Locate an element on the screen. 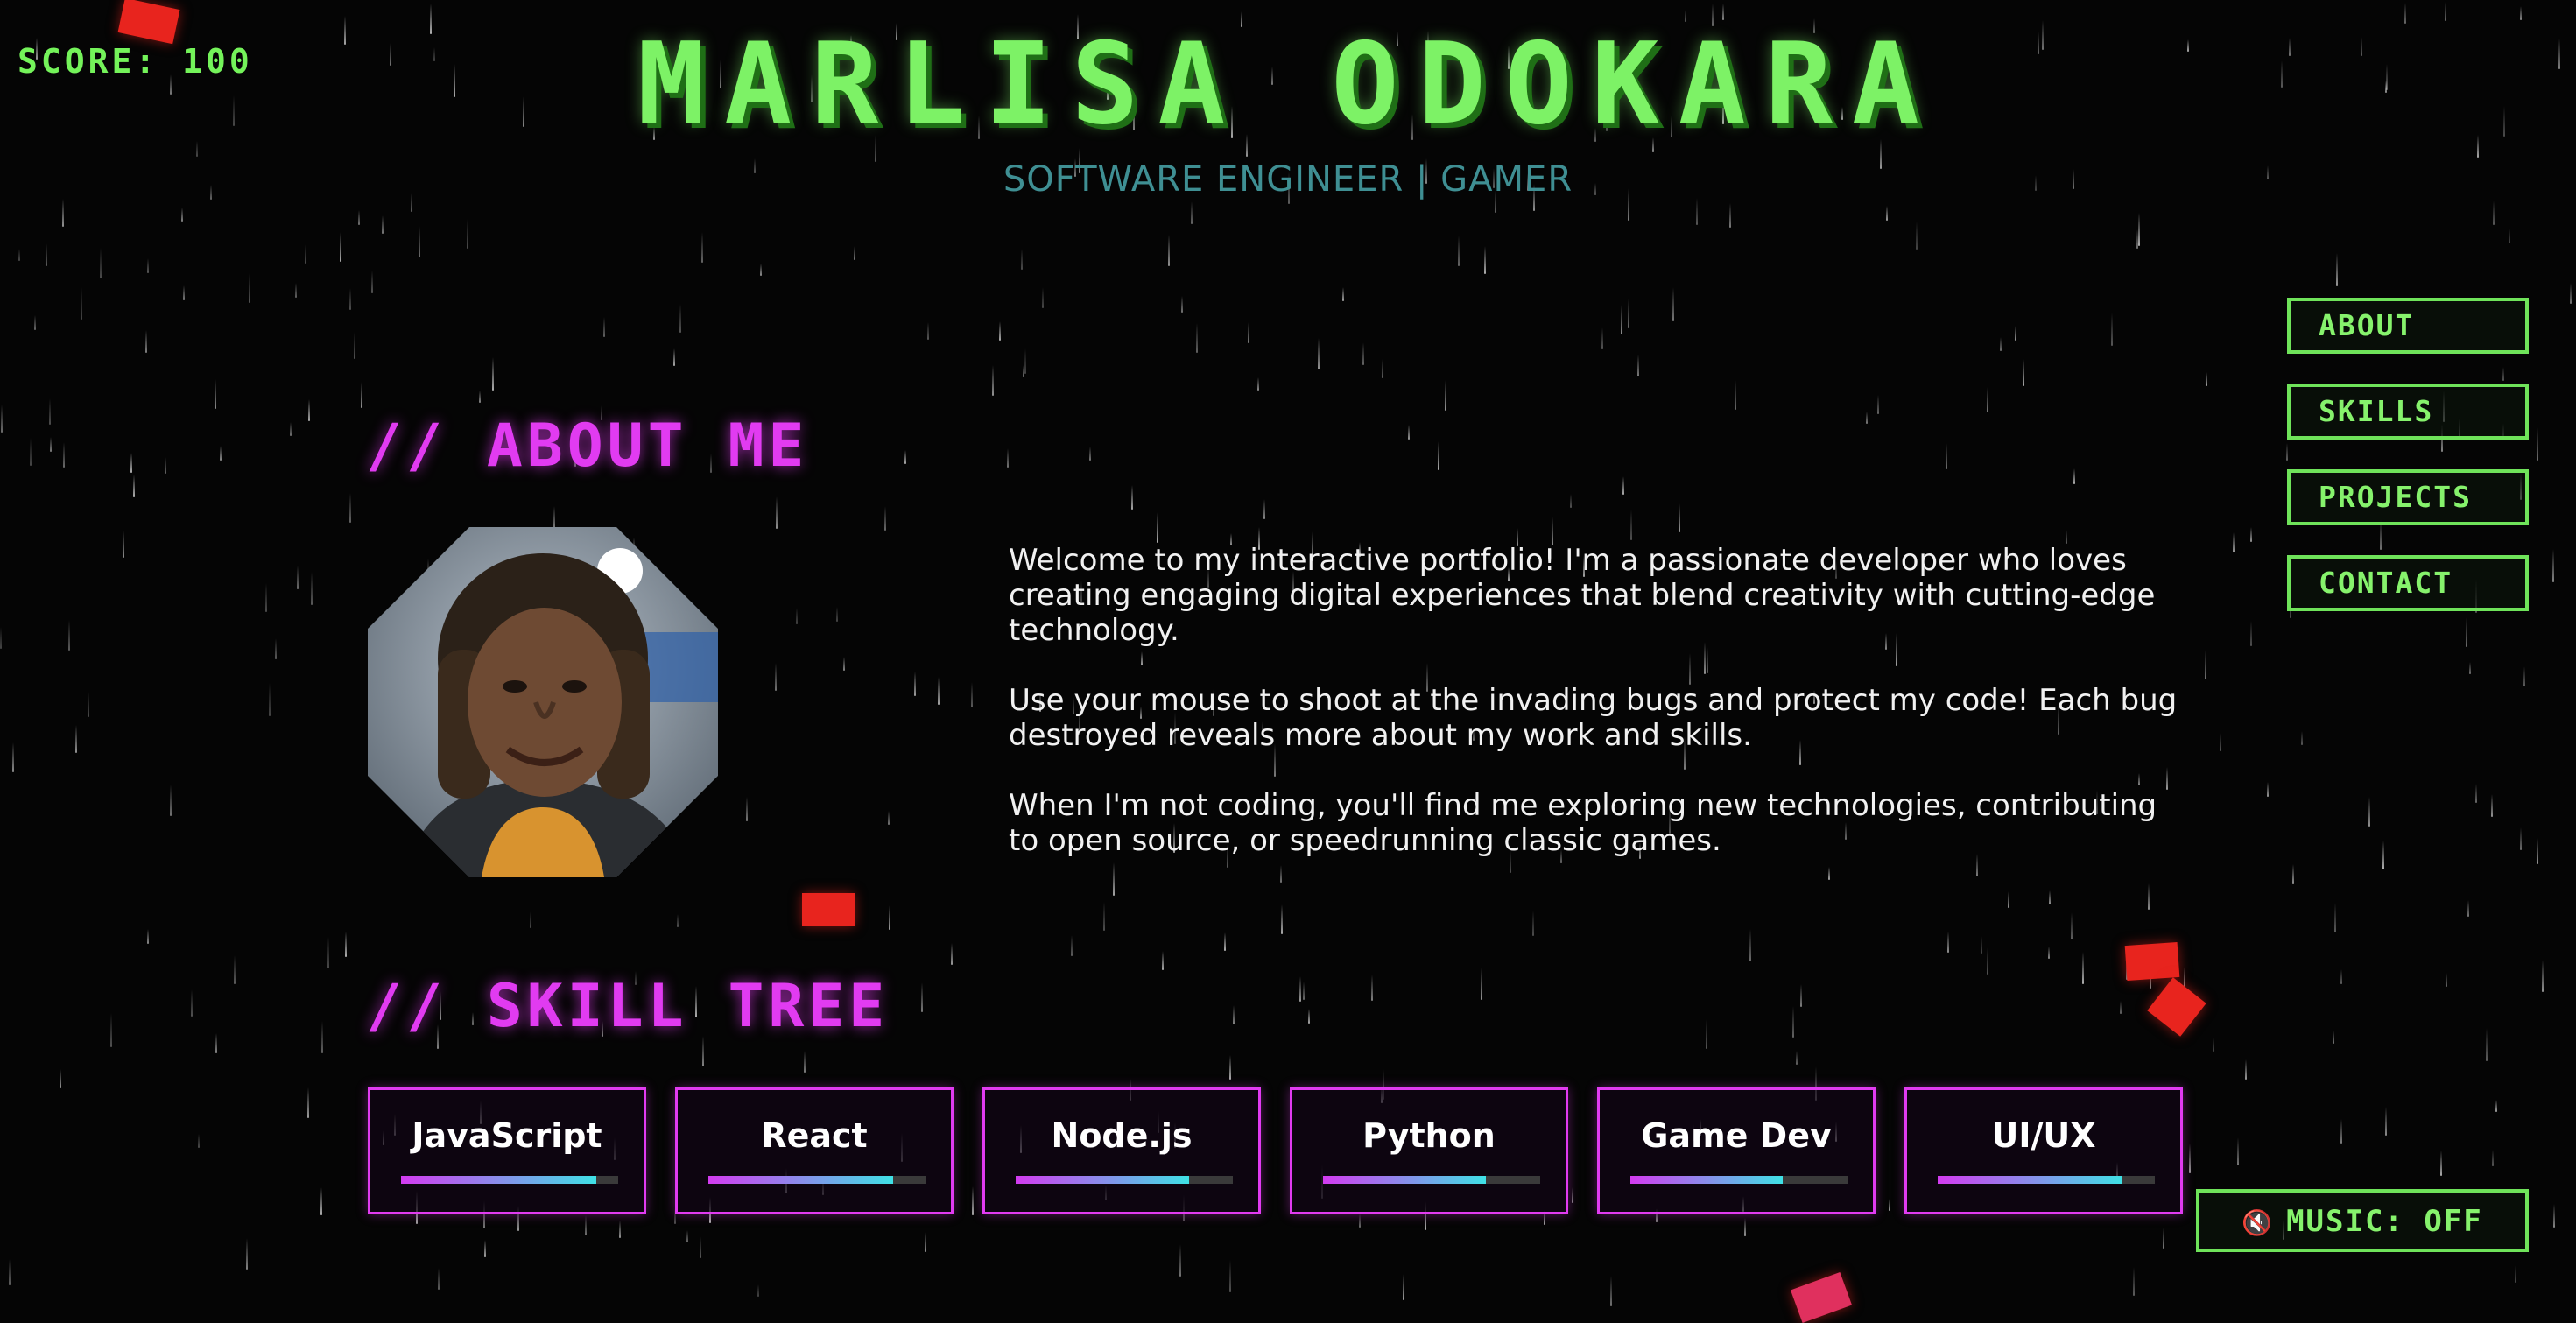 The image size is (2576, 1323). muted-speaker-icon: 🔇 is located at coordinates (2258, 1222).